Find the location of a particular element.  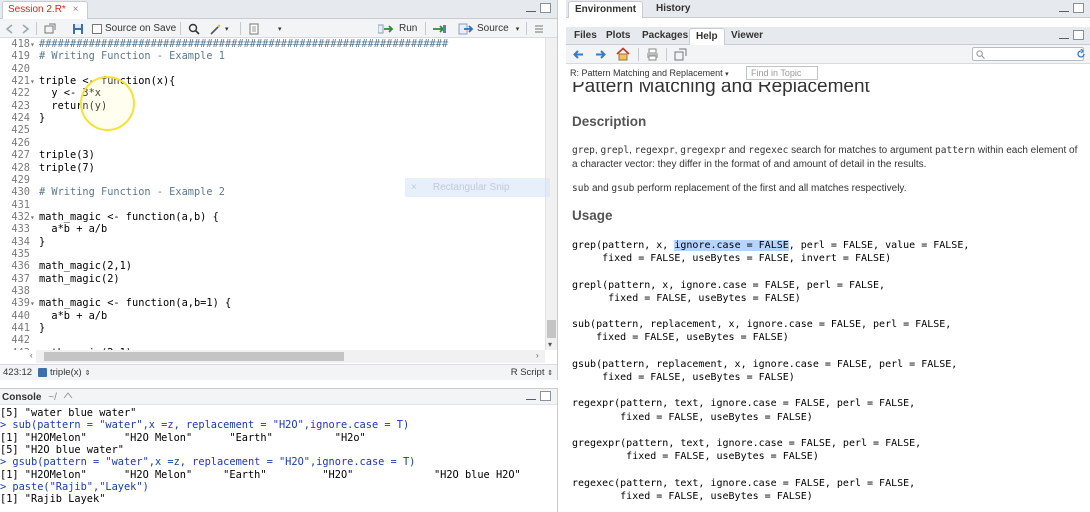

console-working-dir: ~/ is located at coordinates (52, 397).